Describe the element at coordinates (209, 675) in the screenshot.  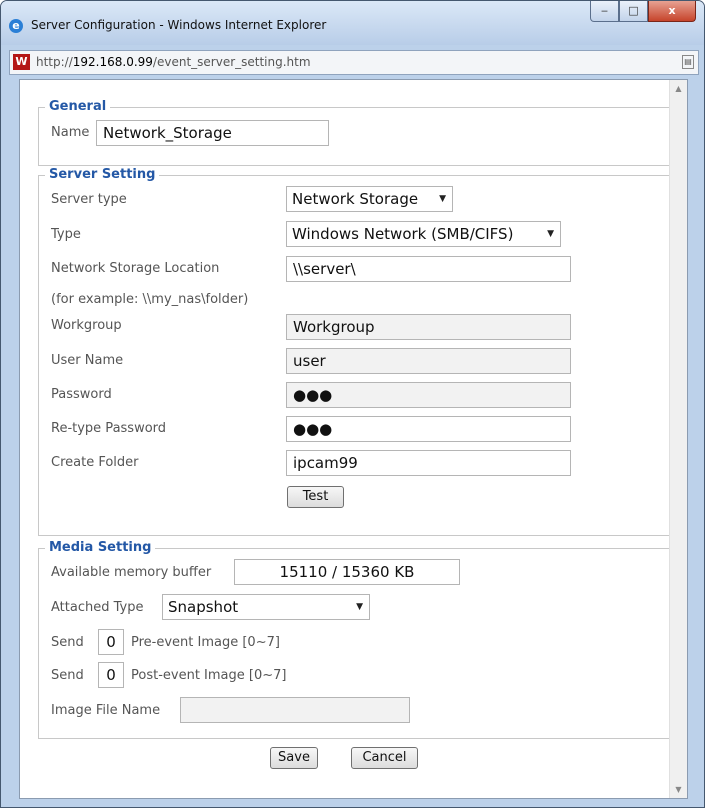
I see `post-event-label: Post-event Image [0~7]` at that location.